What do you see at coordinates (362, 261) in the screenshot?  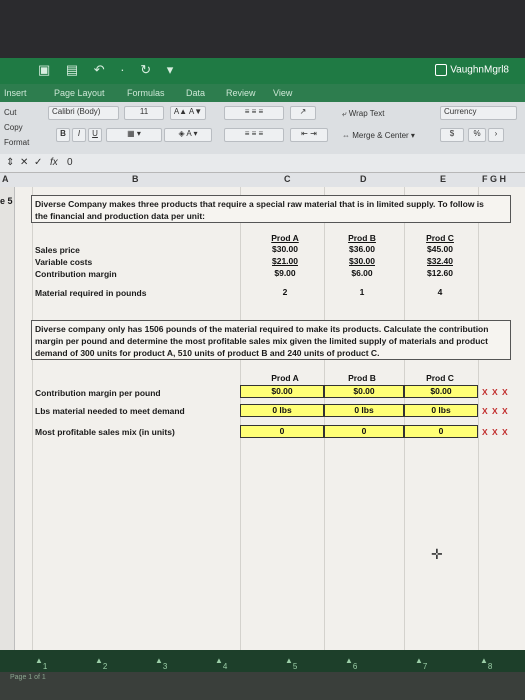 I see `variable-costs-b: $30.00` at bounding box center [362, 261].